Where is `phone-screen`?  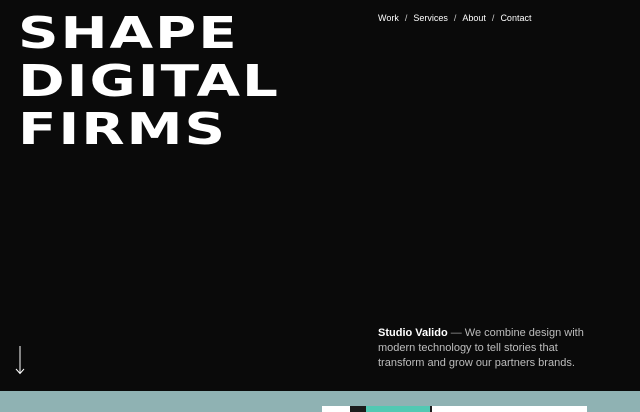
phone-screen is located at coordinates (398, 409).